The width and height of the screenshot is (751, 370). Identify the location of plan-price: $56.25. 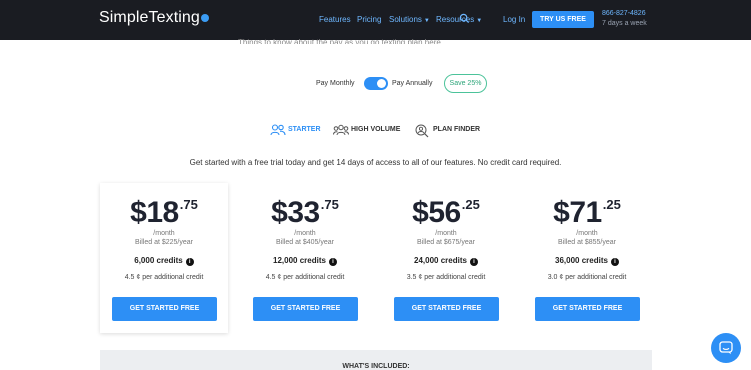
(446, 212).